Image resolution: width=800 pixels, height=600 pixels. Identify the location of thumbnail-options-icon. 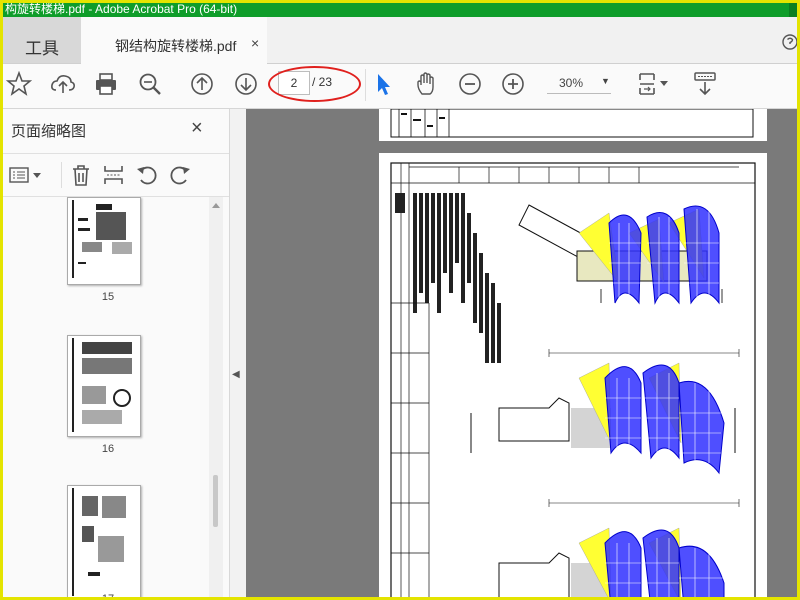
(26, 175).